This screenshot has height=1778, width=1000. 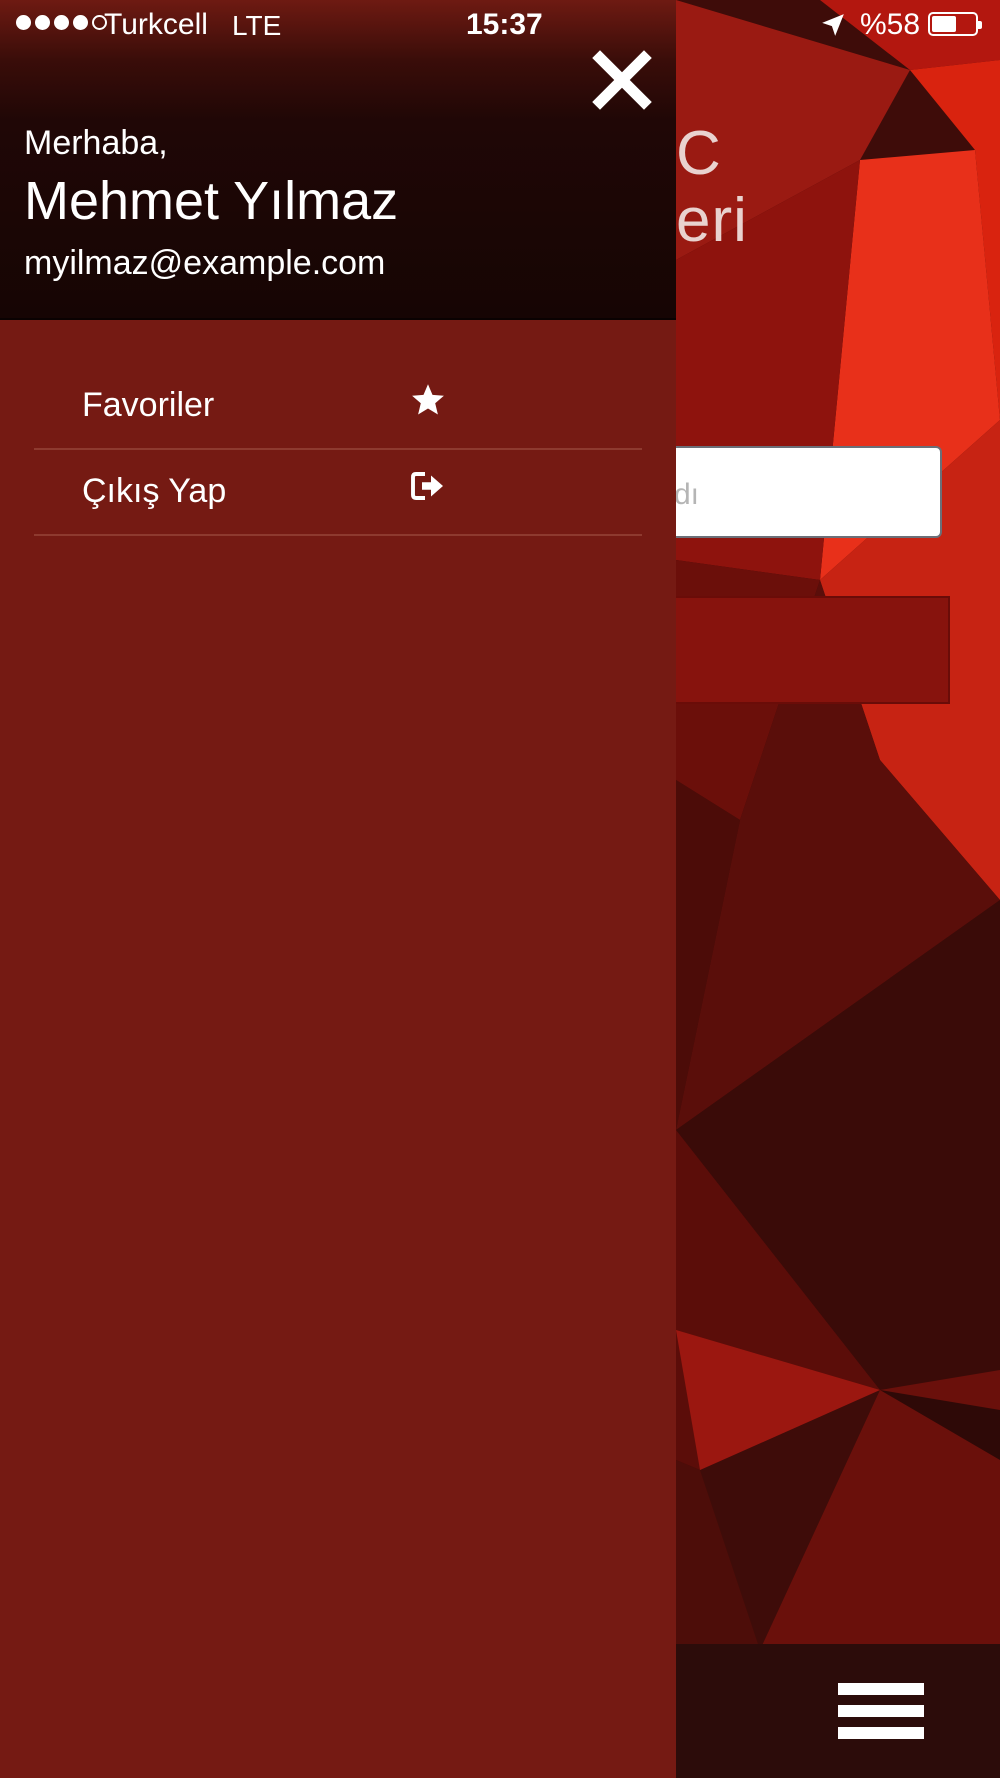 I want to click on location-arrow-icon, so click(x=833, y=25).